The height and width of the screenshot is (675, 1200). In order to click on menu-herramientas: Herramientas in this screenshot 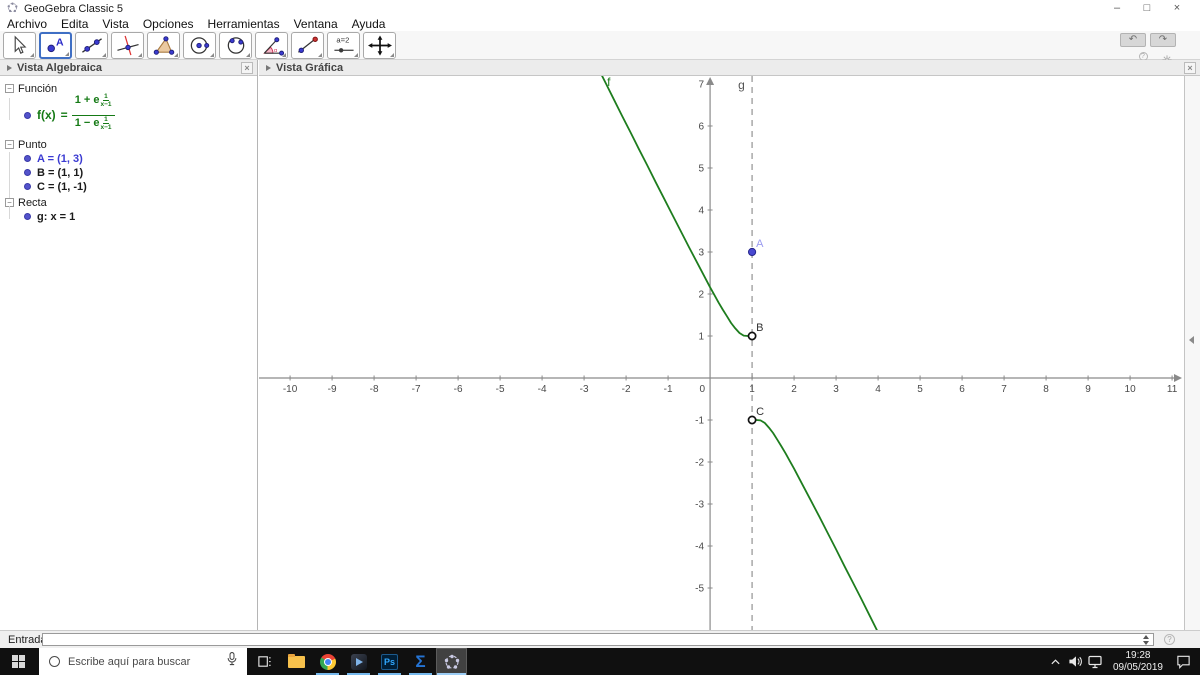, I will do `click(244, 24)`.